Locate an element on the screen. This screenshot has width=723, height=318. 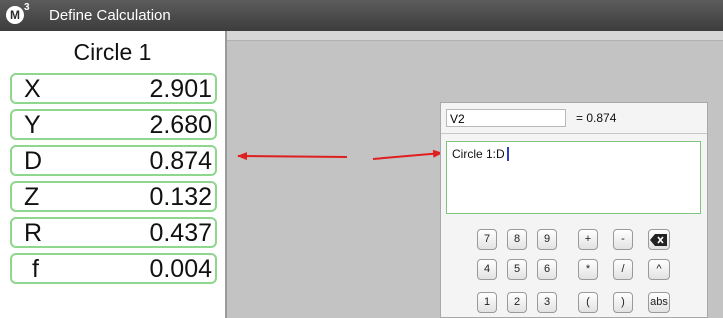
key-9: 9 is located at coordinates (547, 239).